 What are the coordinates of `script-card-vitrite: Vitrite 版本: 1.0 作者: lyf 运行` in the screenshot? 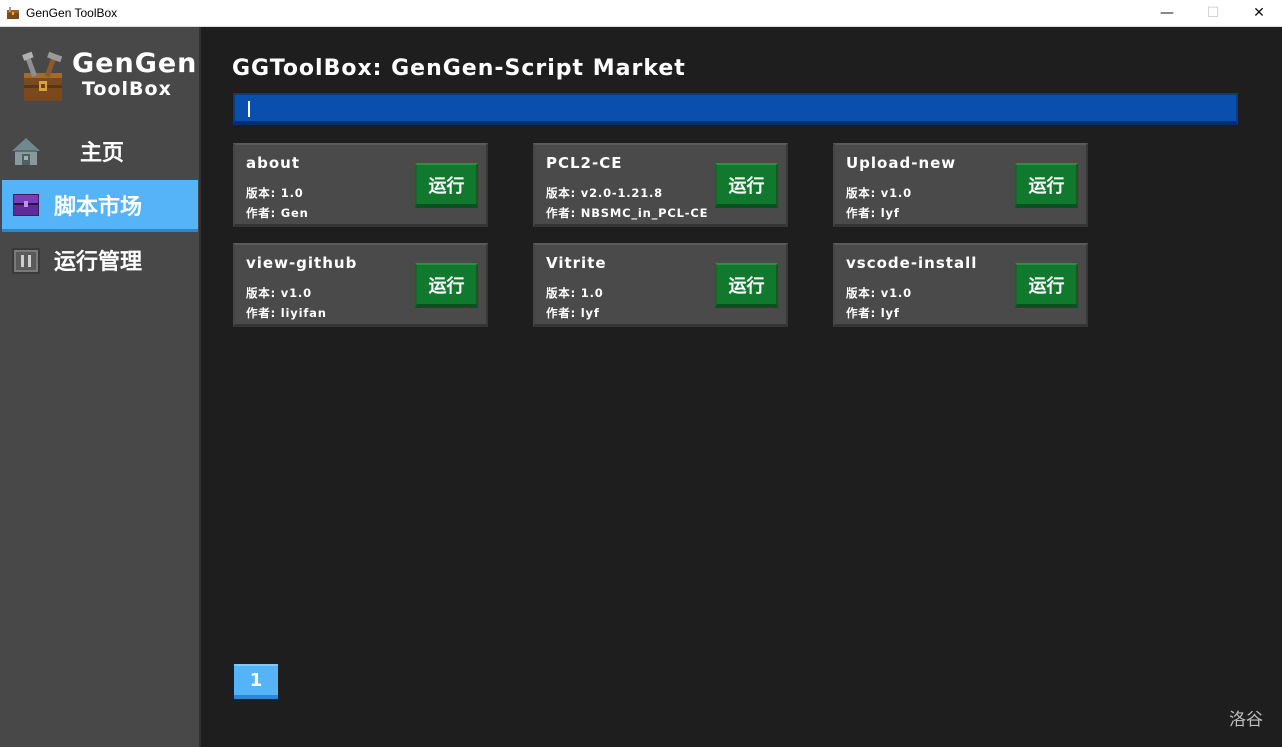 It's located at (660, 285).